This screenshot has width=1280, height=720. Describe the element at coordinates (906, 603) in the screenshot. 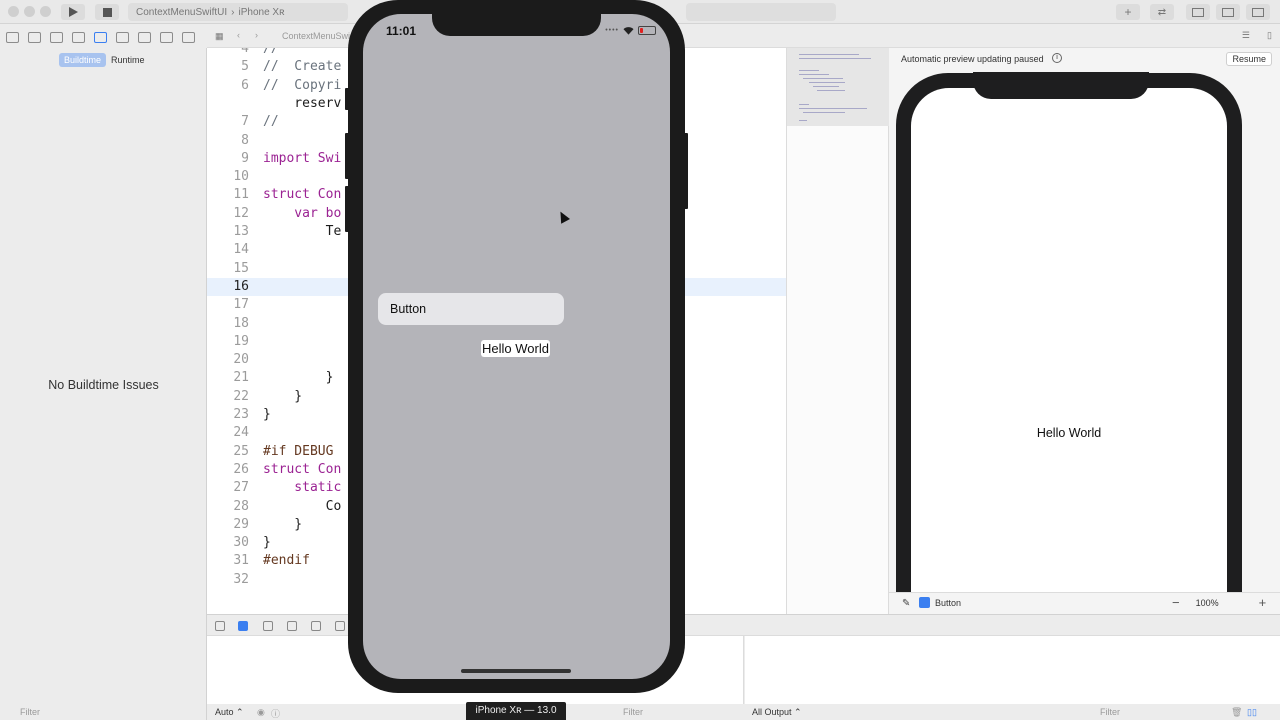

I see `pin-icon: ✎` at that location.